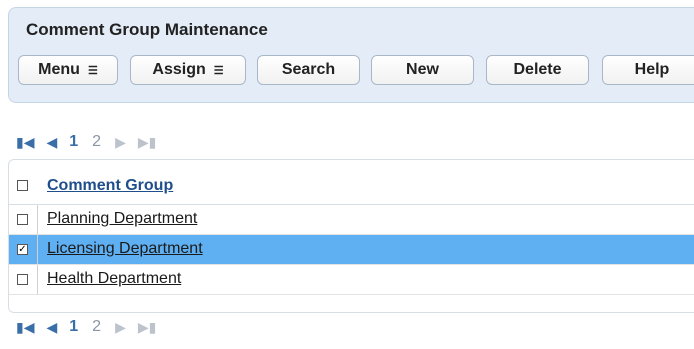 The height and width of the screenshot is (349, 694). Describe the element at coordinates (22, 249) in the screenshot. I see `row-checkbox-checked: ✓` at that location.